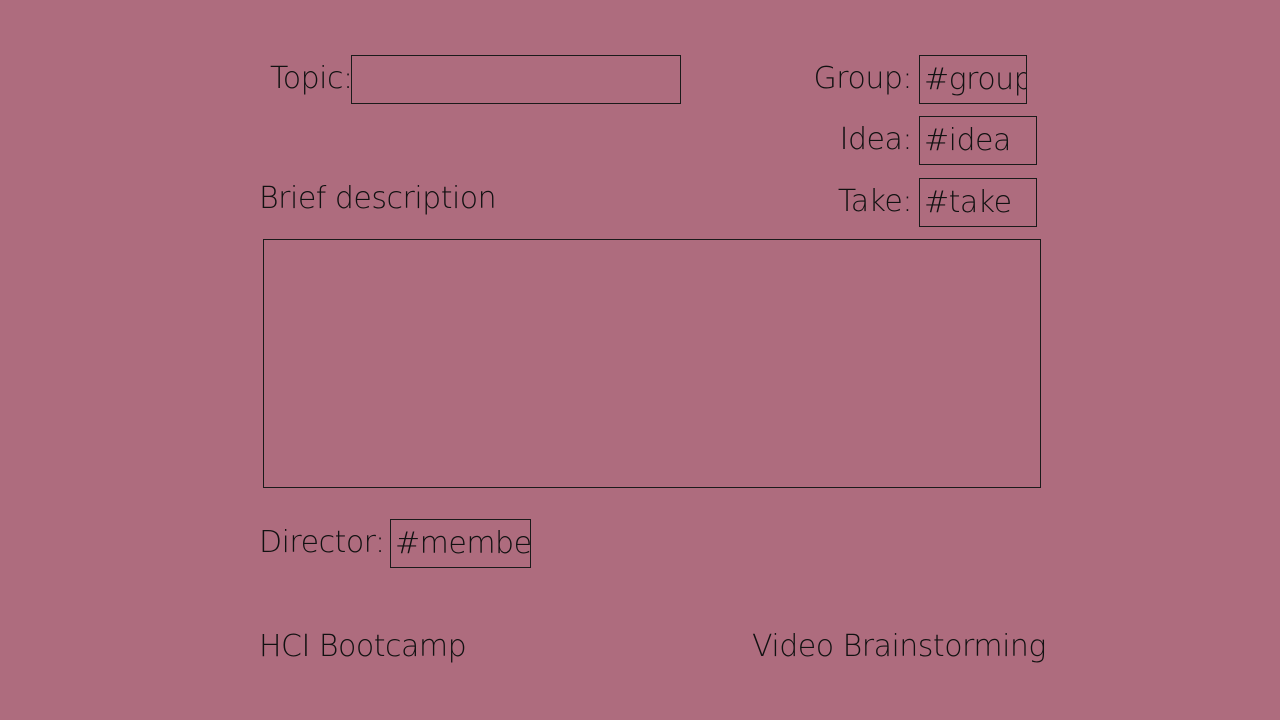 The width and height of the screenshot is (1280, 720). Describe the element at coordinates (322, 542) in the screenshot. I see `director-label: Director:` at that location.